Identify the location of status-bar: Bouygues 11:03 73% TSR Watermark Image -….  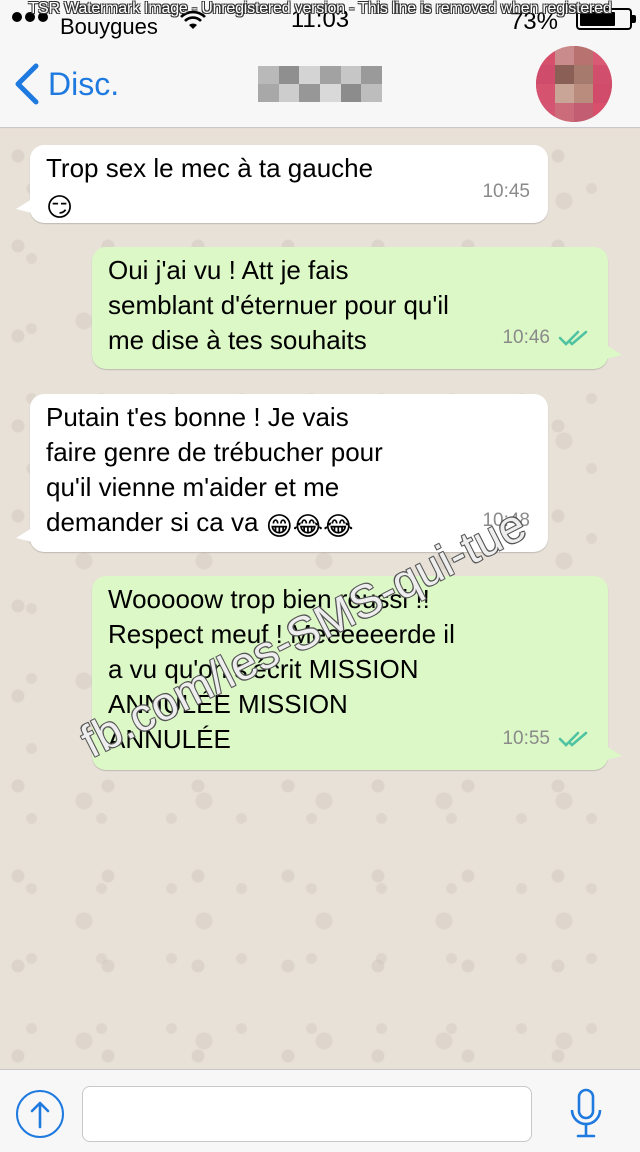
(320, 20).